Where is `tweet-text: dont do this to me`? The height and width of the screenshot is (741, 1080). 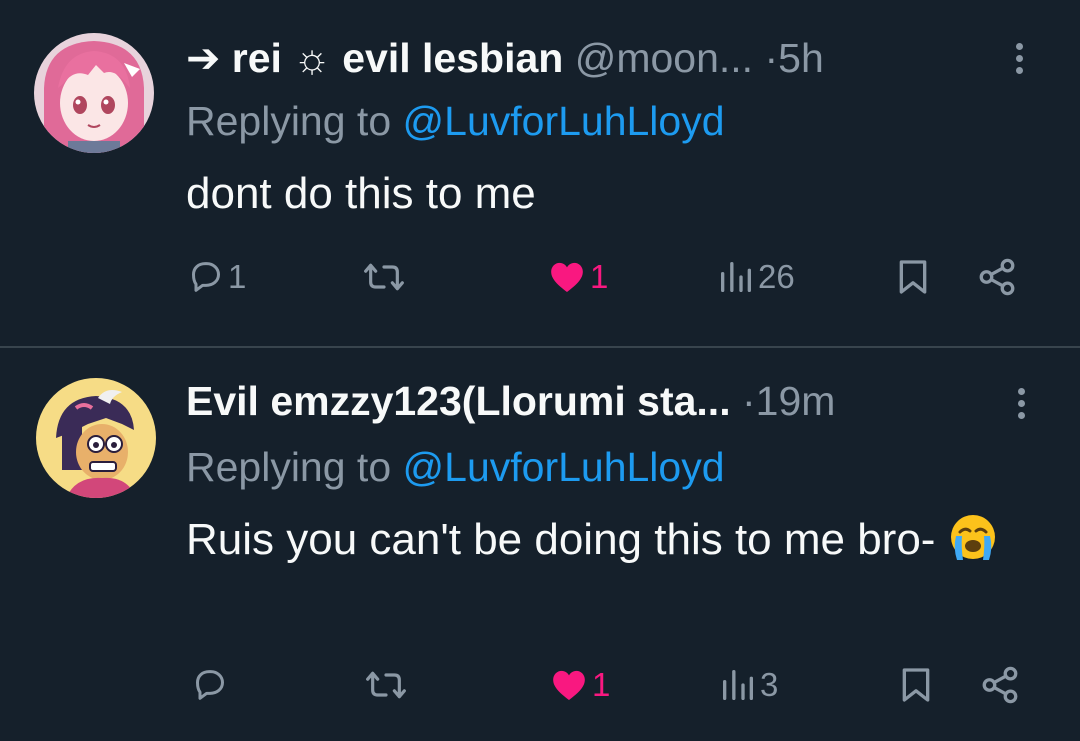 tweet-text: dont do this to me is located at coordinates (616, 194).